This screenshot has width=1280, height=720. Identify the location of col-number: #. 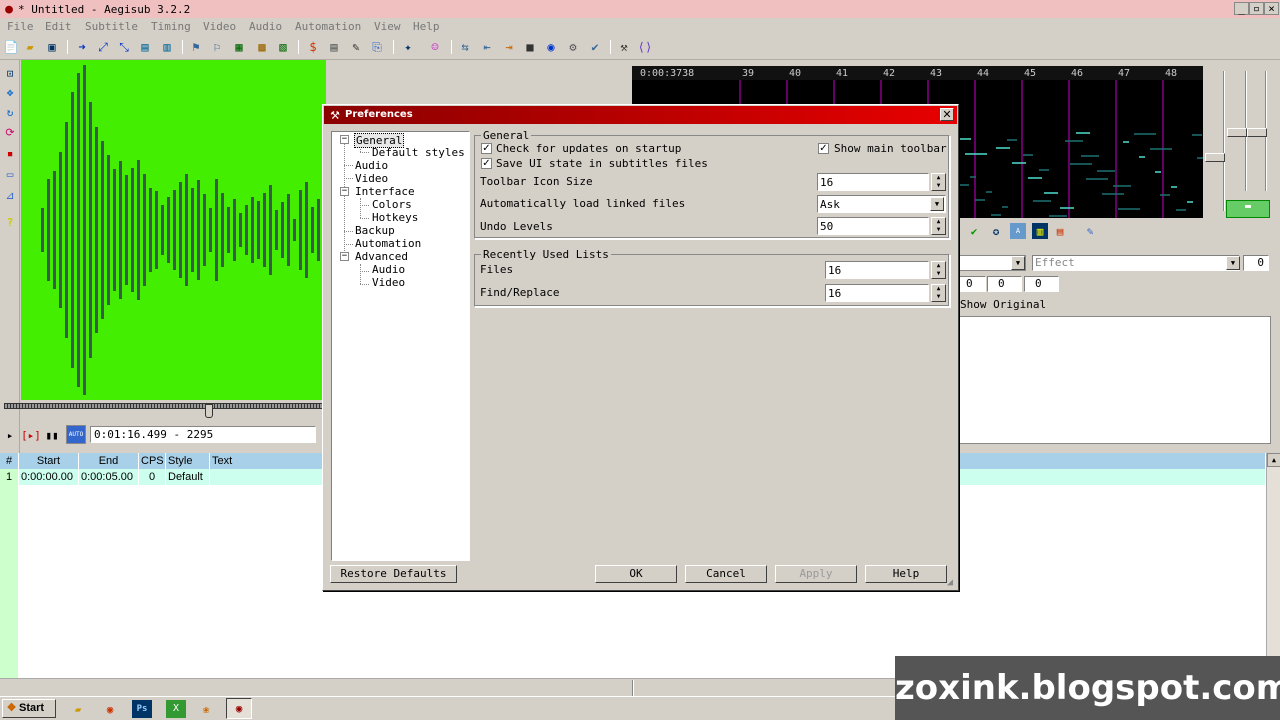
(9, 461).